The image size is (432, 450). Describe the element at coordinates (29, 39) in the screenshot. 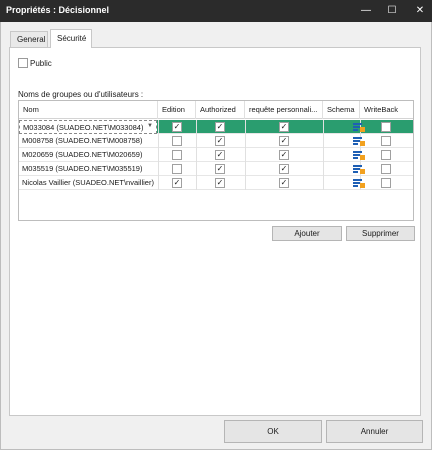

I see `tab-general: General` at that location.